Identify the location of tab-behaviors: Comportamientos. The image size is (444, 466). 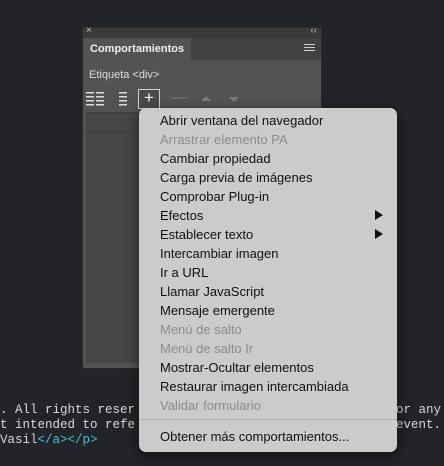
(137, 49).